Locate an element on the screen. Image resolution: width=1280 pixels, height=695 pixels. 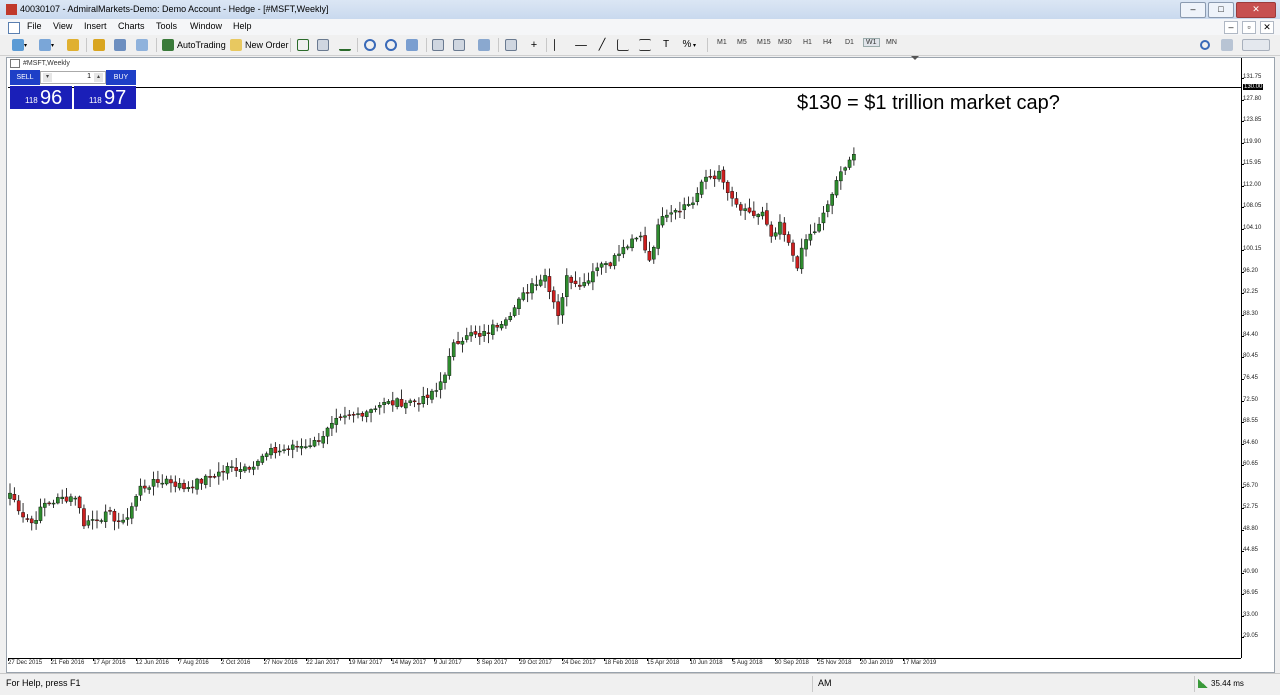
cursor-button is located at coordinates (511, 45).